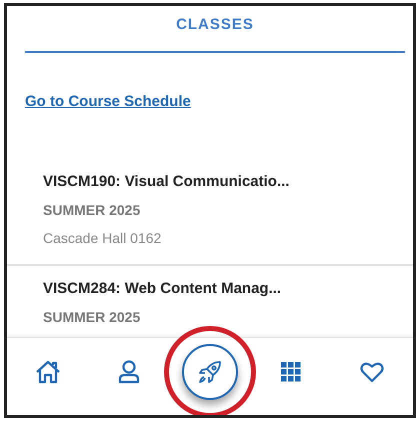 This screenshot has height=421, width=420. I want to click on class-room: Cascade Hall 0162, so click(102, 238).